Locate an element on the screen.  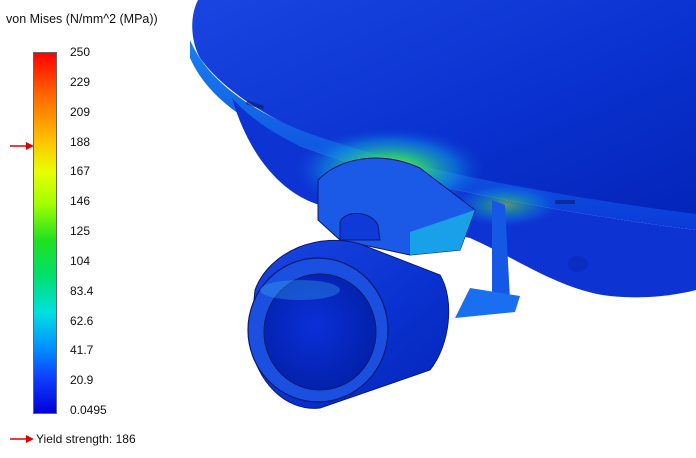
colorbar-tick-label: 20.9 is located at coordinates (82, 380).